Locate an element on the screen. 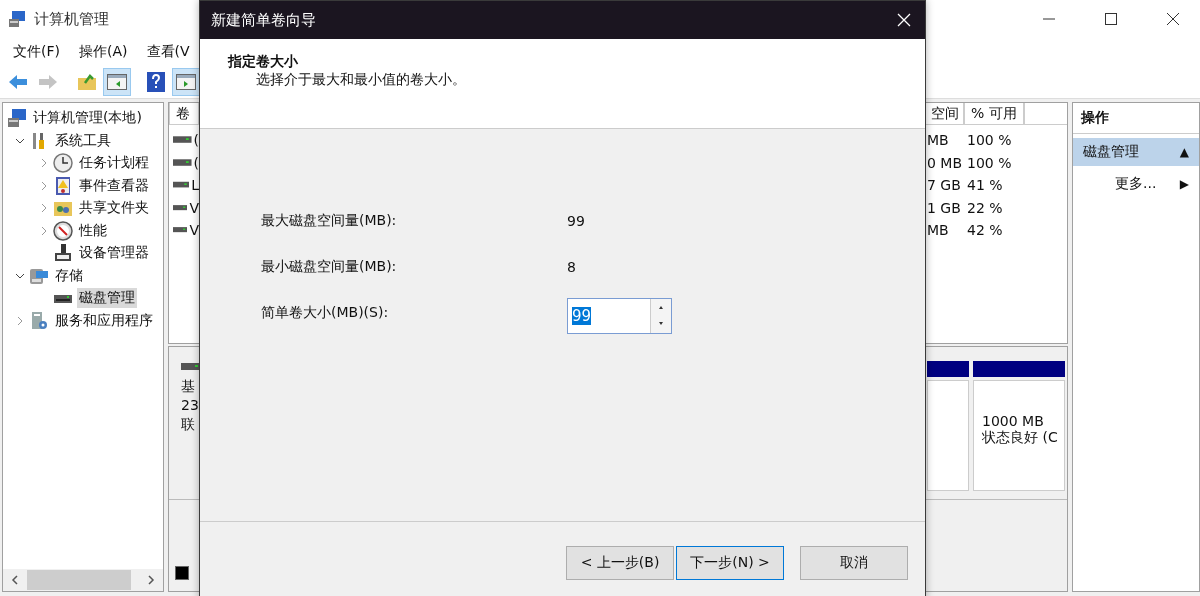 The image size is (1200, 596). action-section: 磁盘管理 ▲ is located at coordinates (1136, 152).